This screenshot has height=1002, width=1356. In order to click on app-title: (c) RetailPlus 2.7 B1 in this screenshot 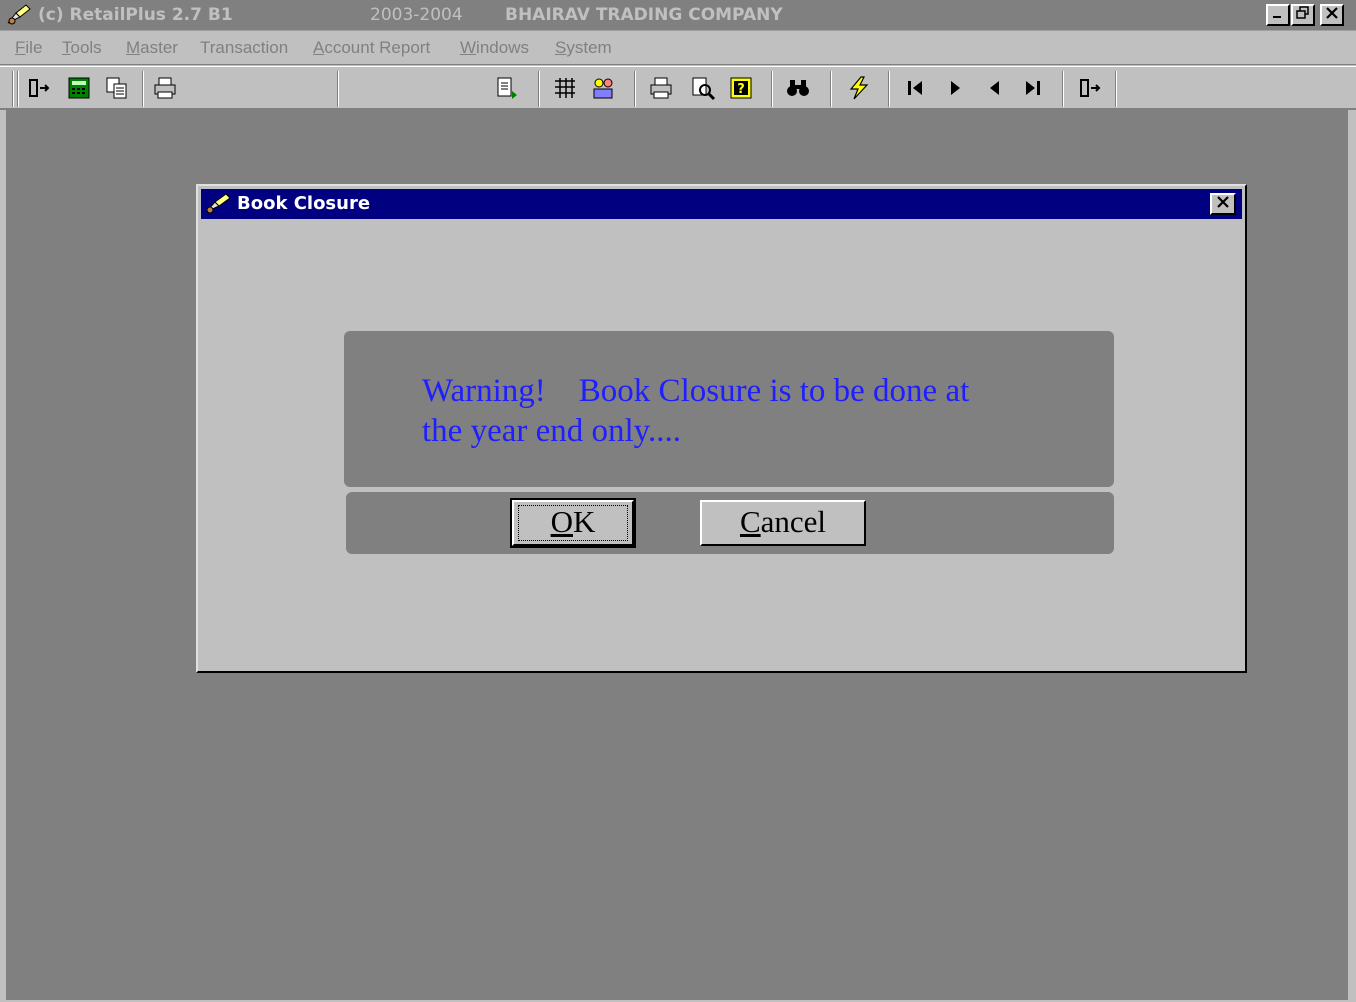, I will do `click(135, 15)`.